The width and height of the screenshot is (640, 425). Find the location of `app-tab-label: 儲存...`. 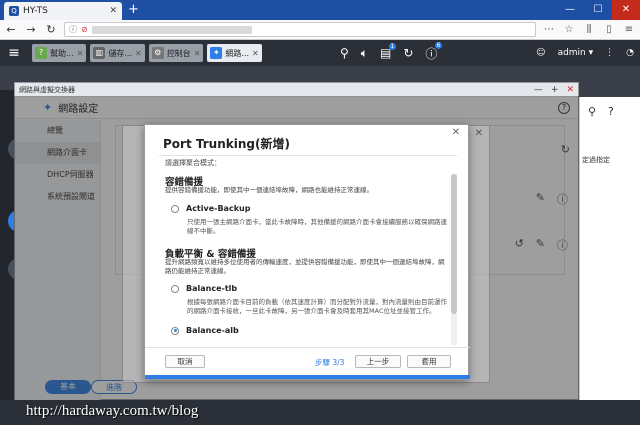

app-tab-label: 儲存... is located at coordinates (120, 53).